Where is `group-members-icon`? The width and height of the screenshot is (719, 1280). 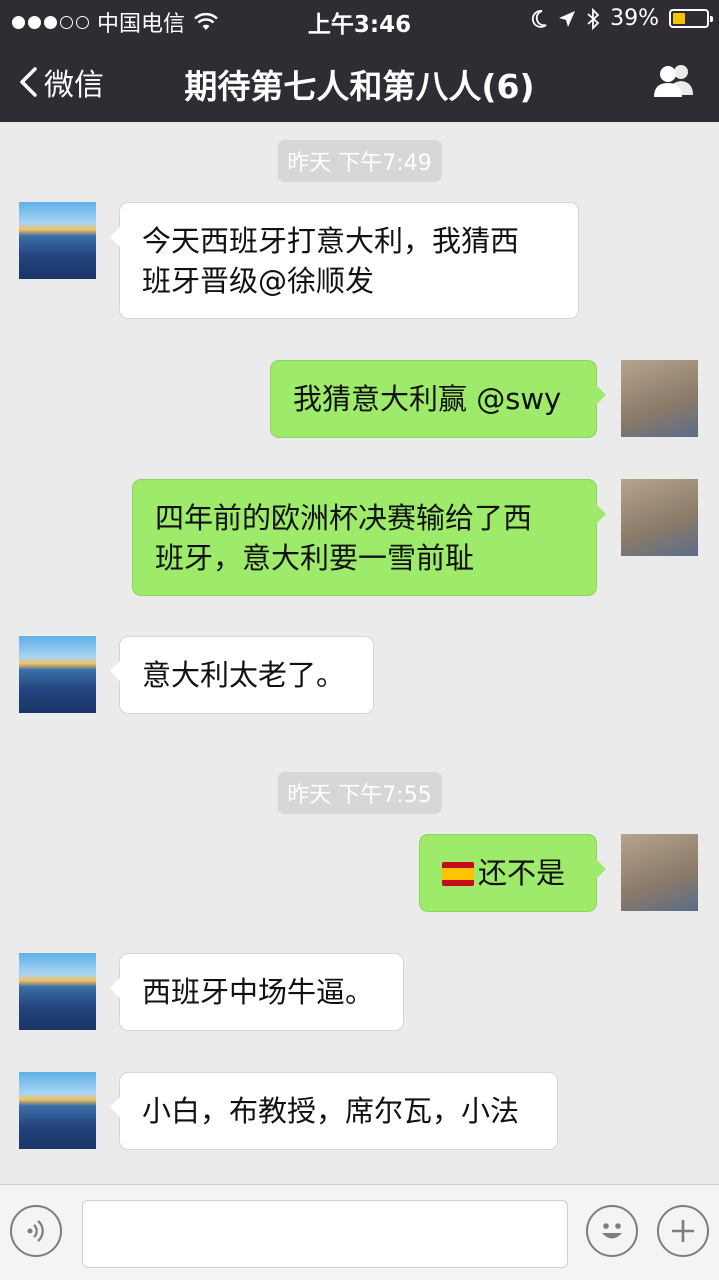 group-members-icon is located at coordinates (673, 81).